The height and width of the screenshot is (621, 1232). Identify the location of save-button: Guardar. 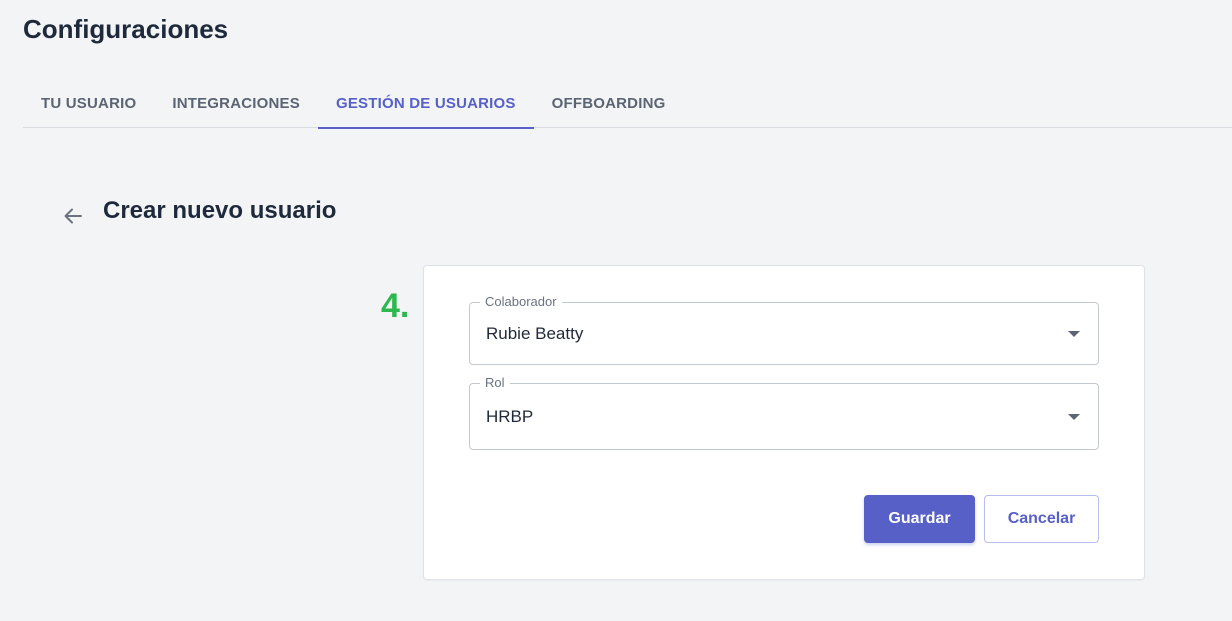
(919, 519).